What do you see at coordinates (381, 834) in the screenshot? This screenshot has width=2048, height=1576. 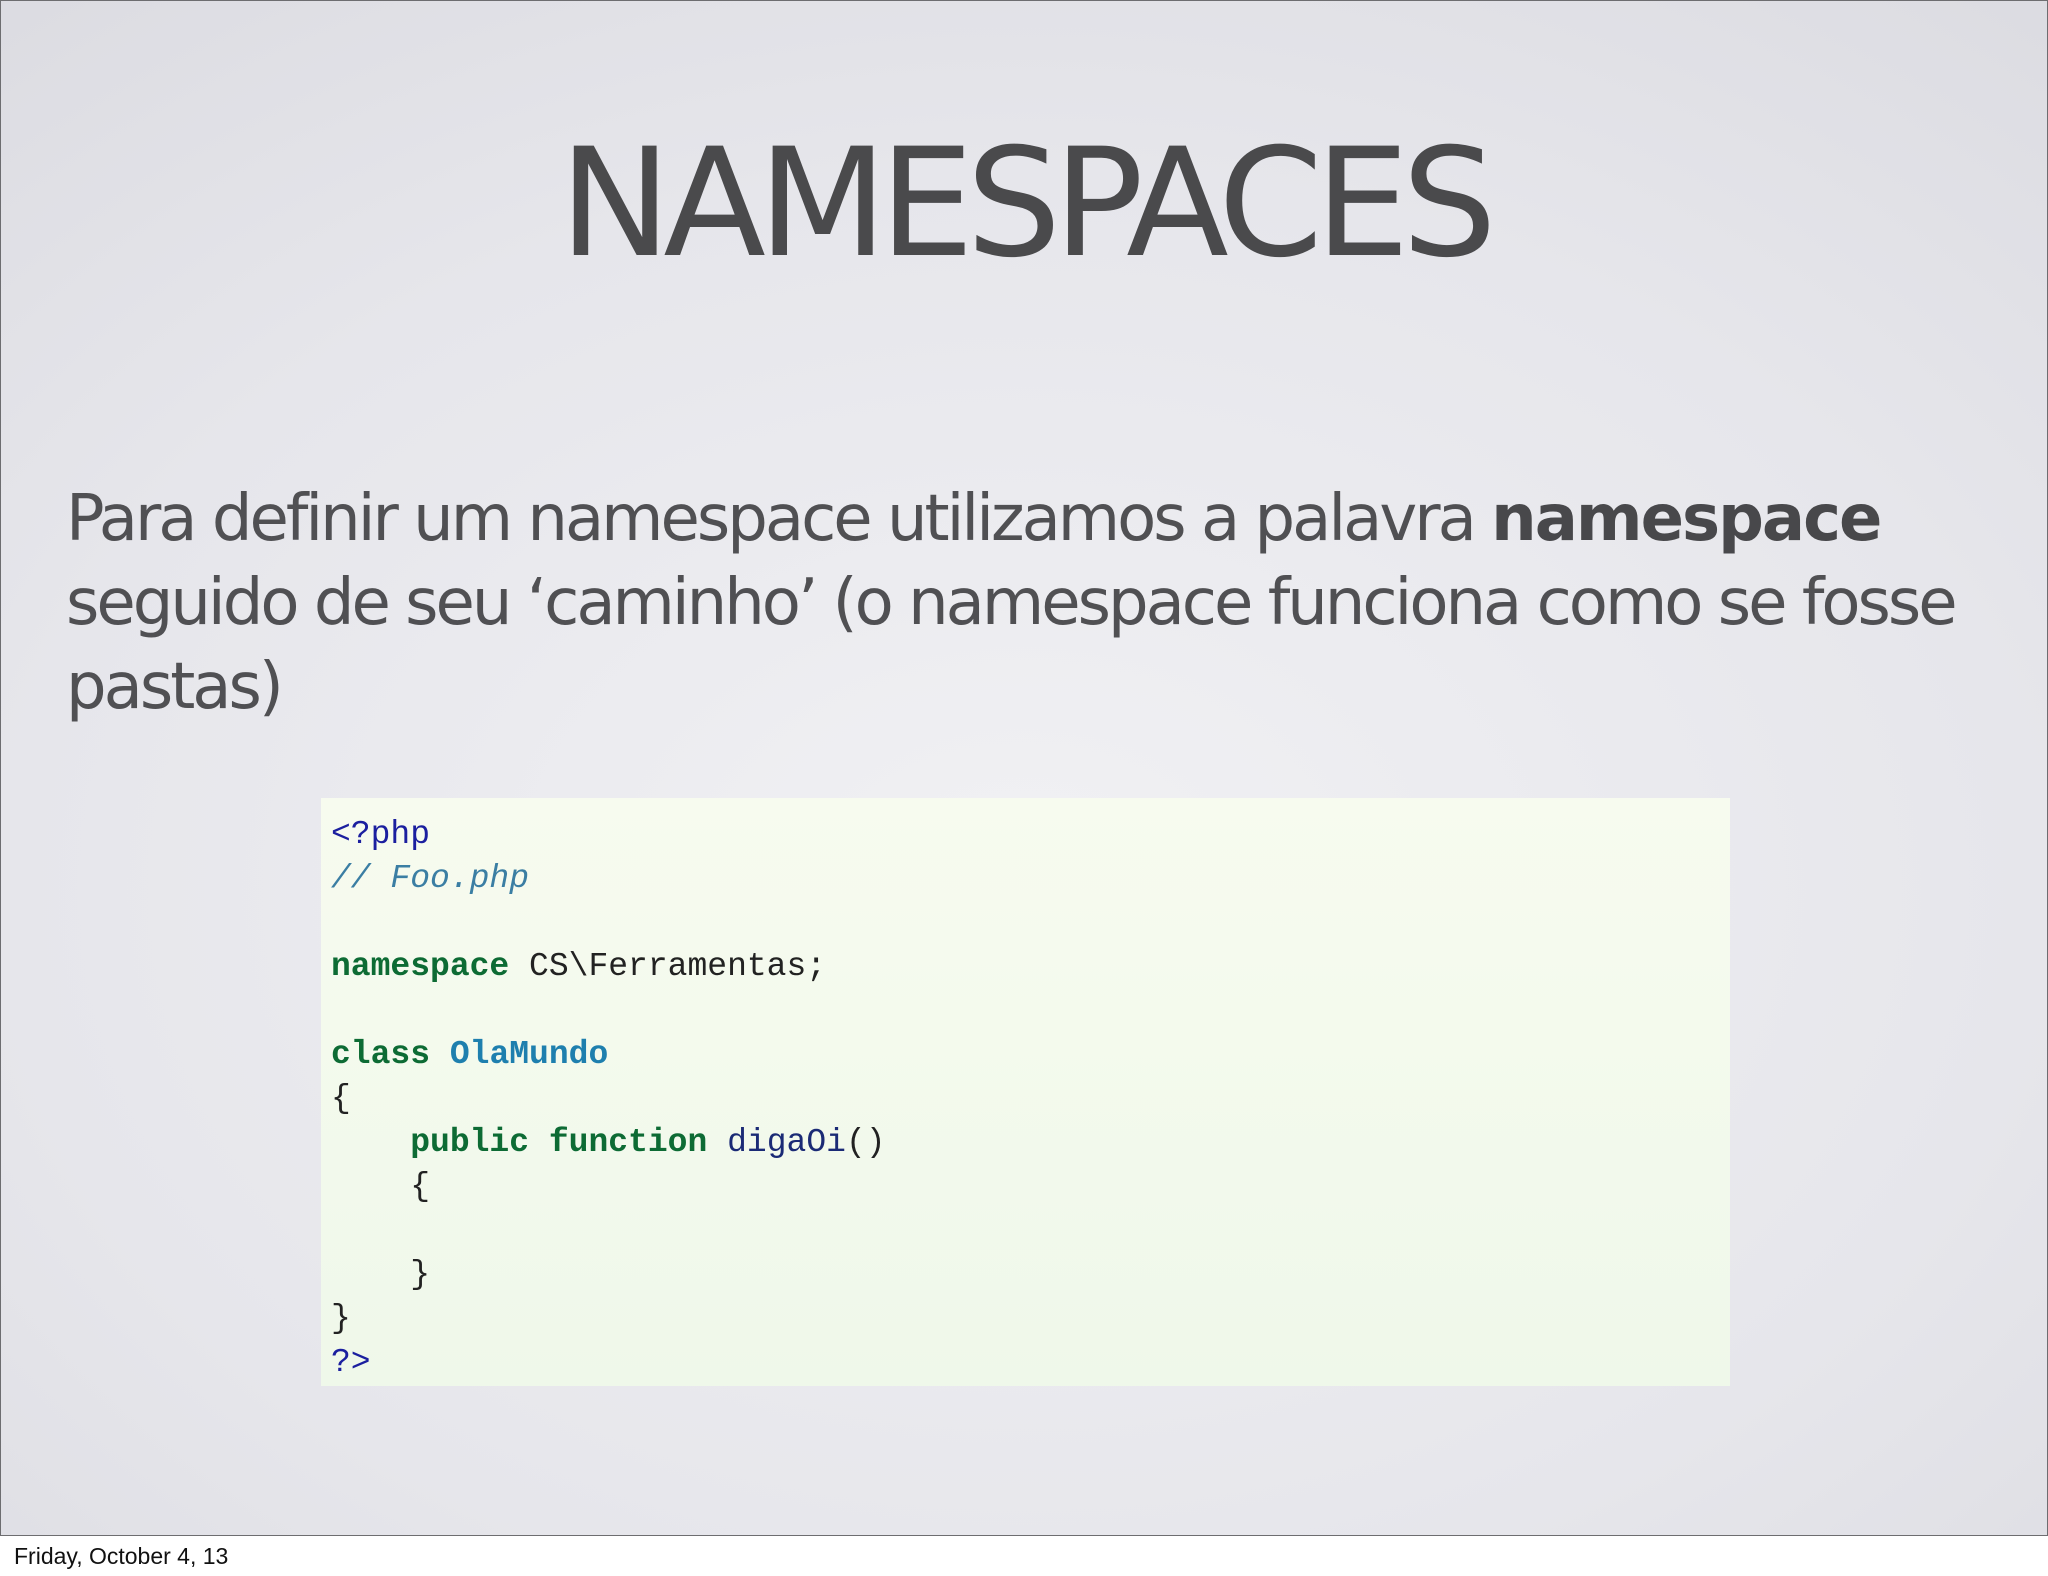 I see `php-open-tag: <?php` at bounding box center [381, 834].